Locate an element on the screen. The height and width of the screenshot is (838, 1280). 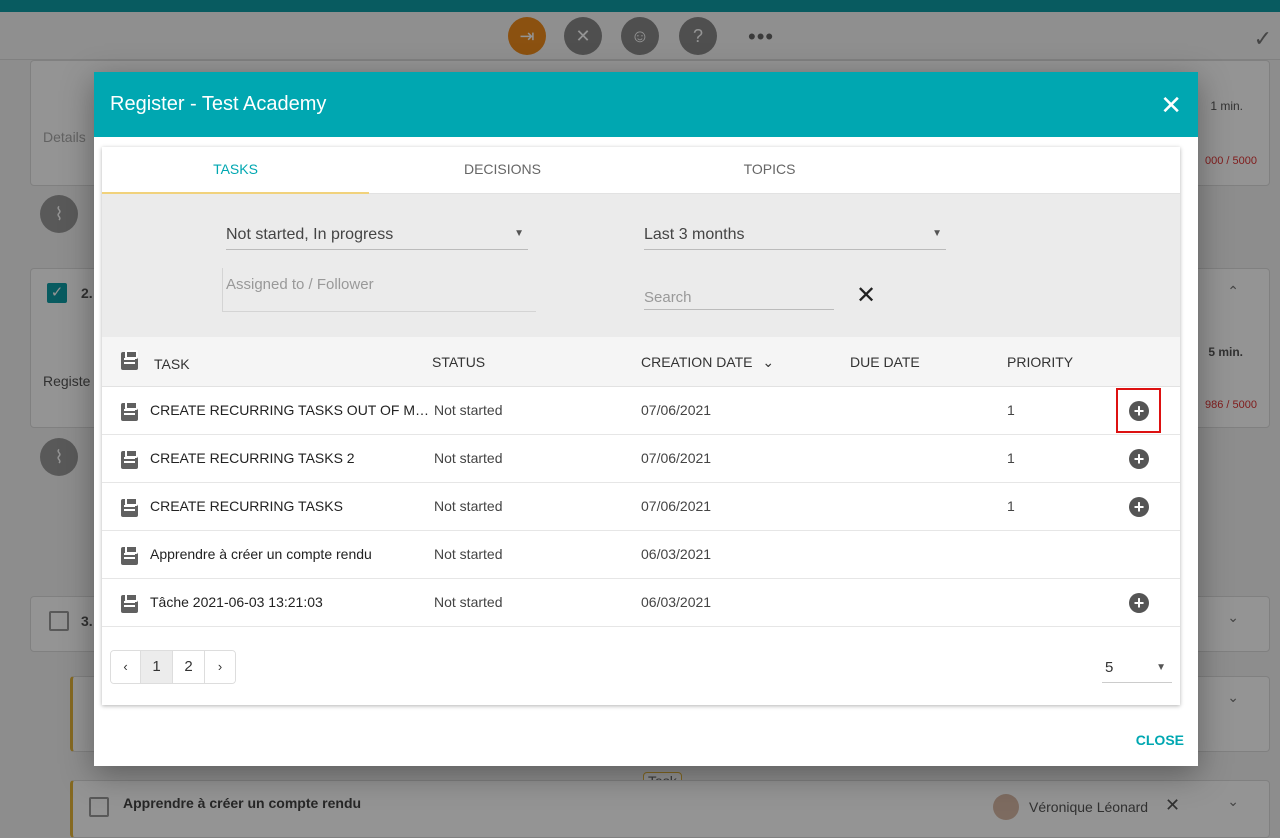
status-filter-select: Not started, In progress ▼ is located at coordinates (377, 236).